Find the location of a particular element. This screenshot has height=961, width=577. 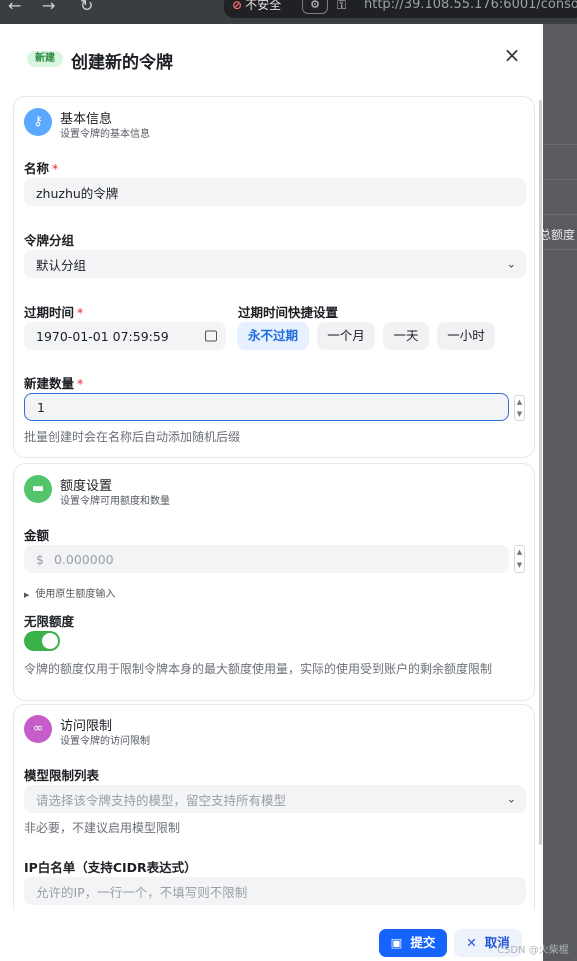

count-input: 1 is located at coordinates (266, 407).